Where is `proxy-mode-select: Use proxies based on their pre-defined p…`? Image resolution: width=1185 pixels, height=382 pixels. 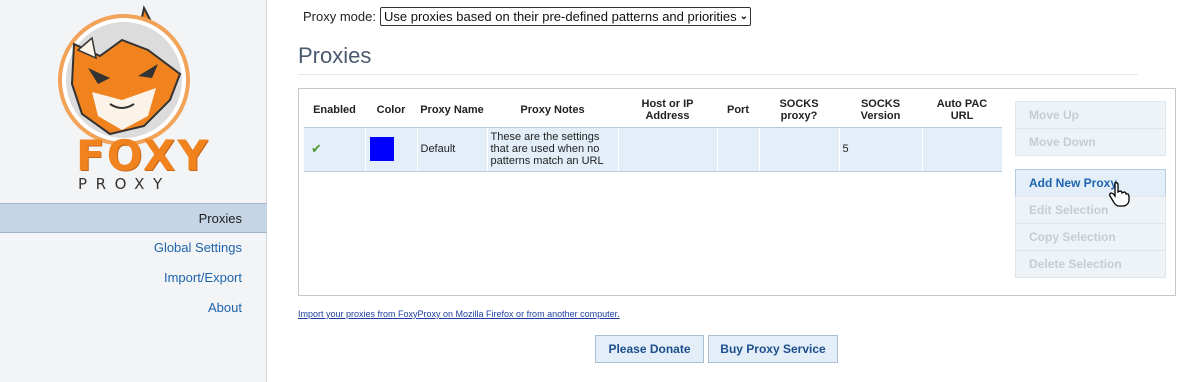 proxy-mode-select: Use proxies based on their pre-defined p… is located at coordinates (565, 16).